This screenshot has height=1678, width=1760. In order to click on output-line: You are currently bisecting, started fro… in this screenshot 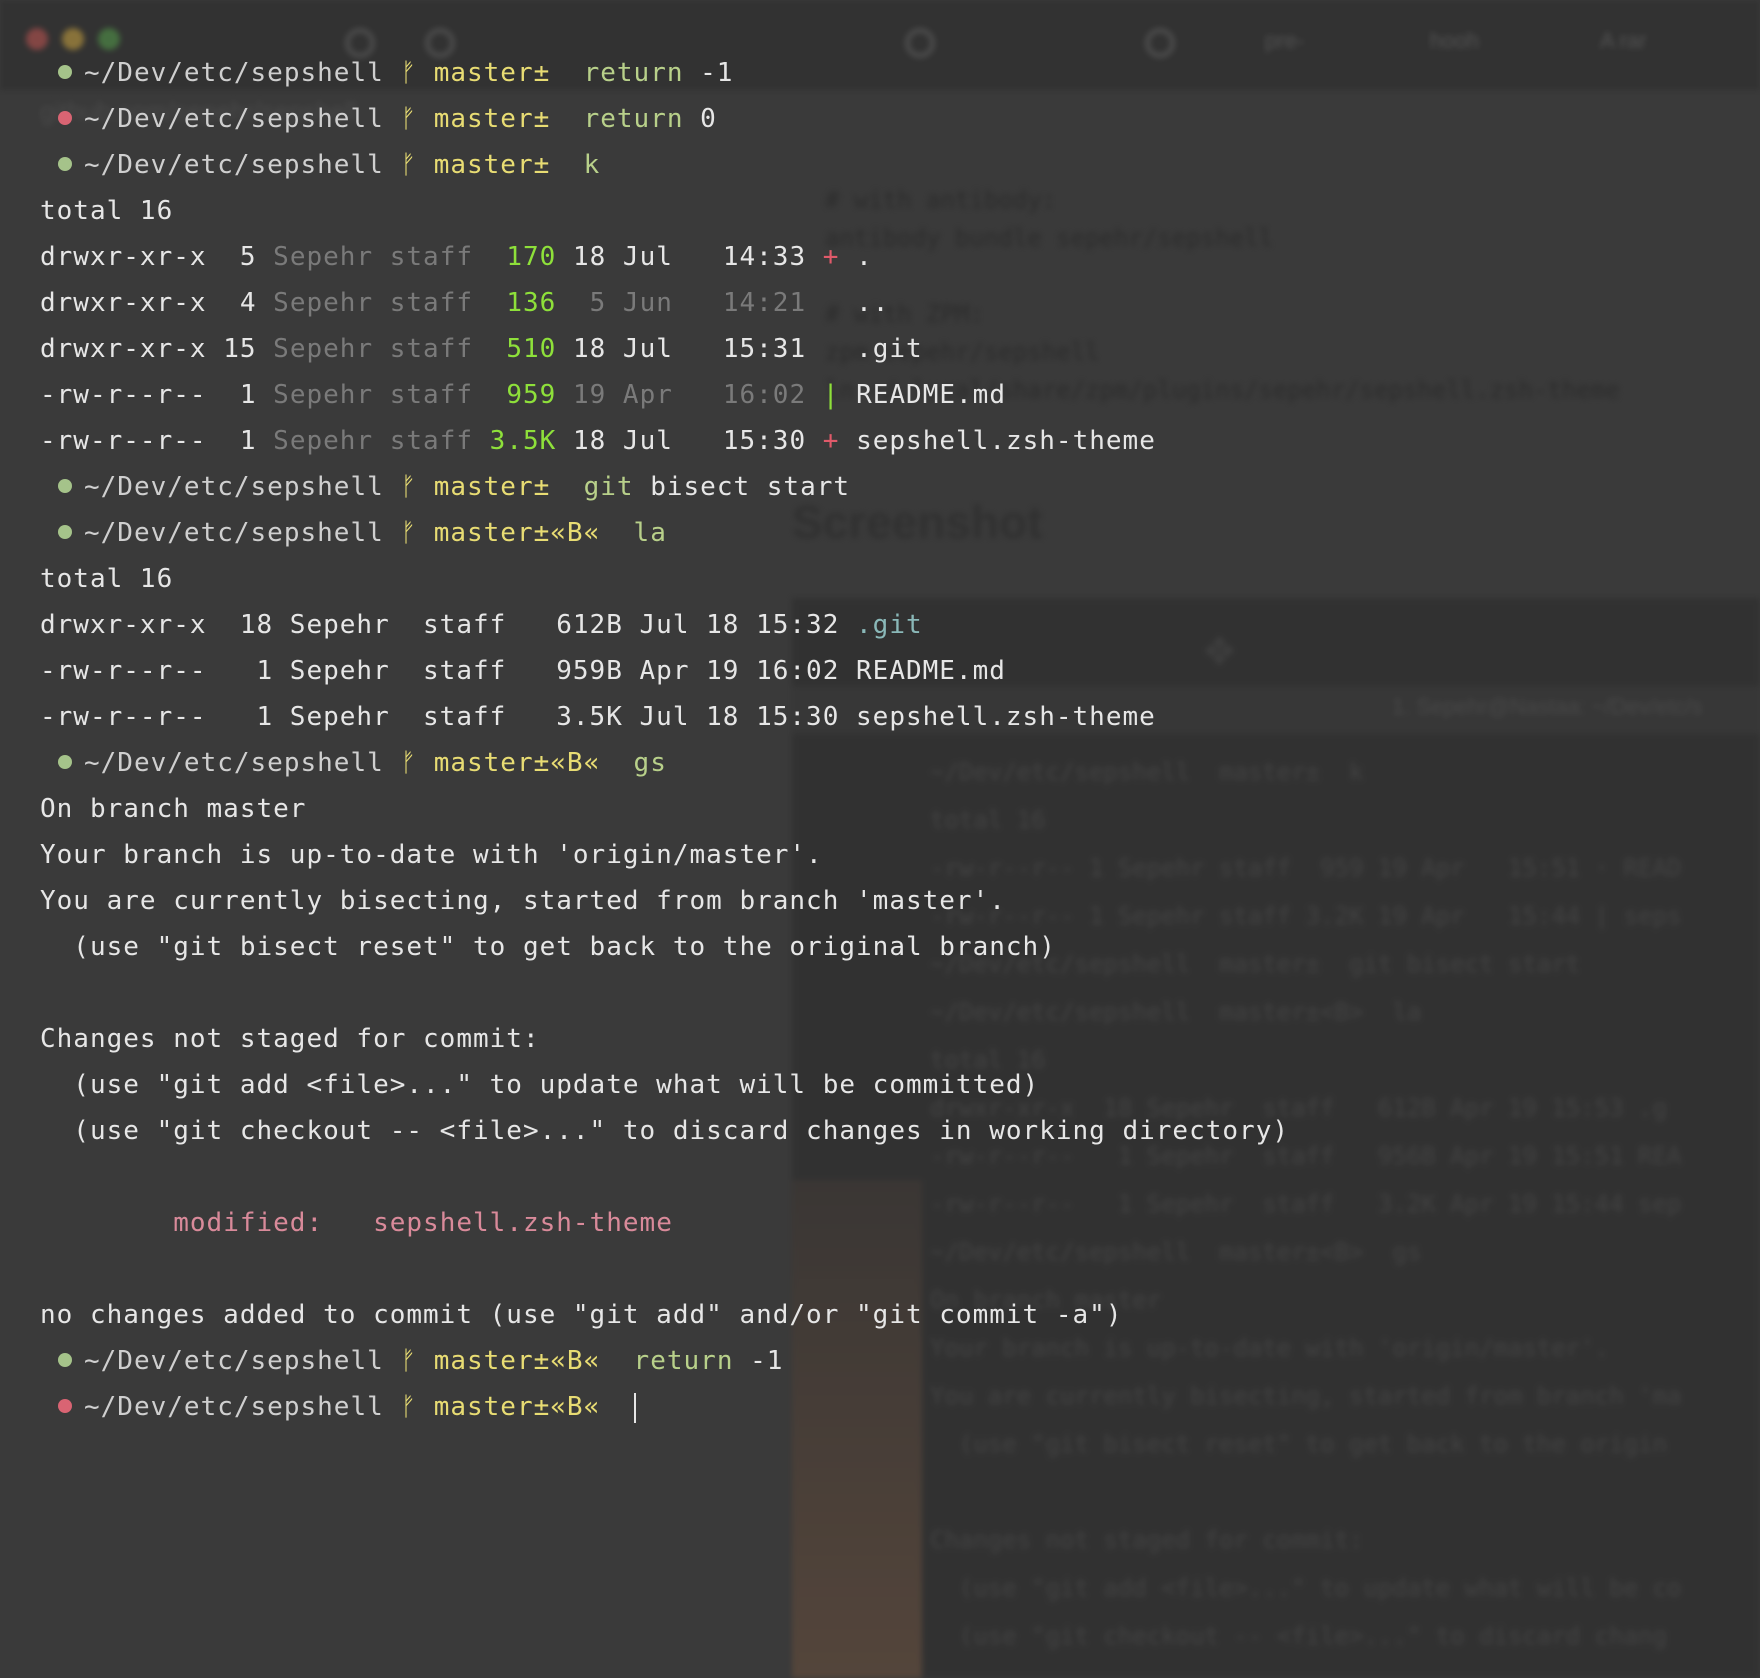, I will do `click(523, 901)`.